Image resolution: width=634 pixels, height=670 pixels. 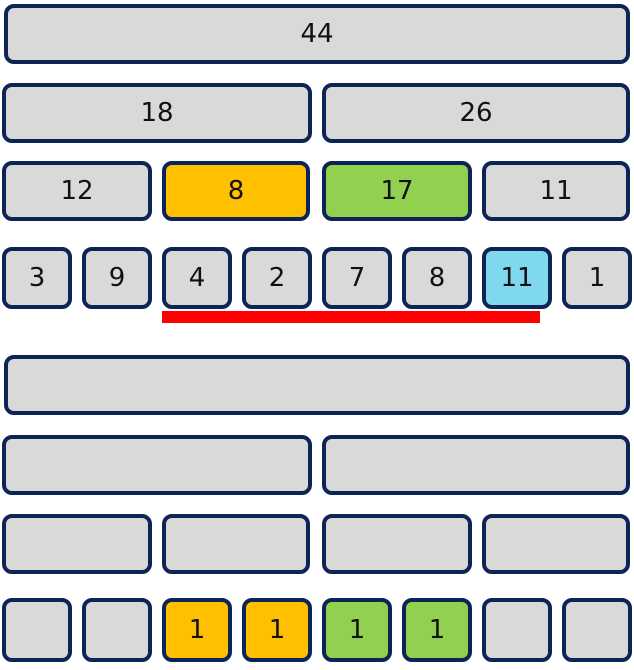 What do you see at coordinates (277, 278) in the screenshot?
I see `top-tree-leaf-4: 2` at bounding box center [277, 278].